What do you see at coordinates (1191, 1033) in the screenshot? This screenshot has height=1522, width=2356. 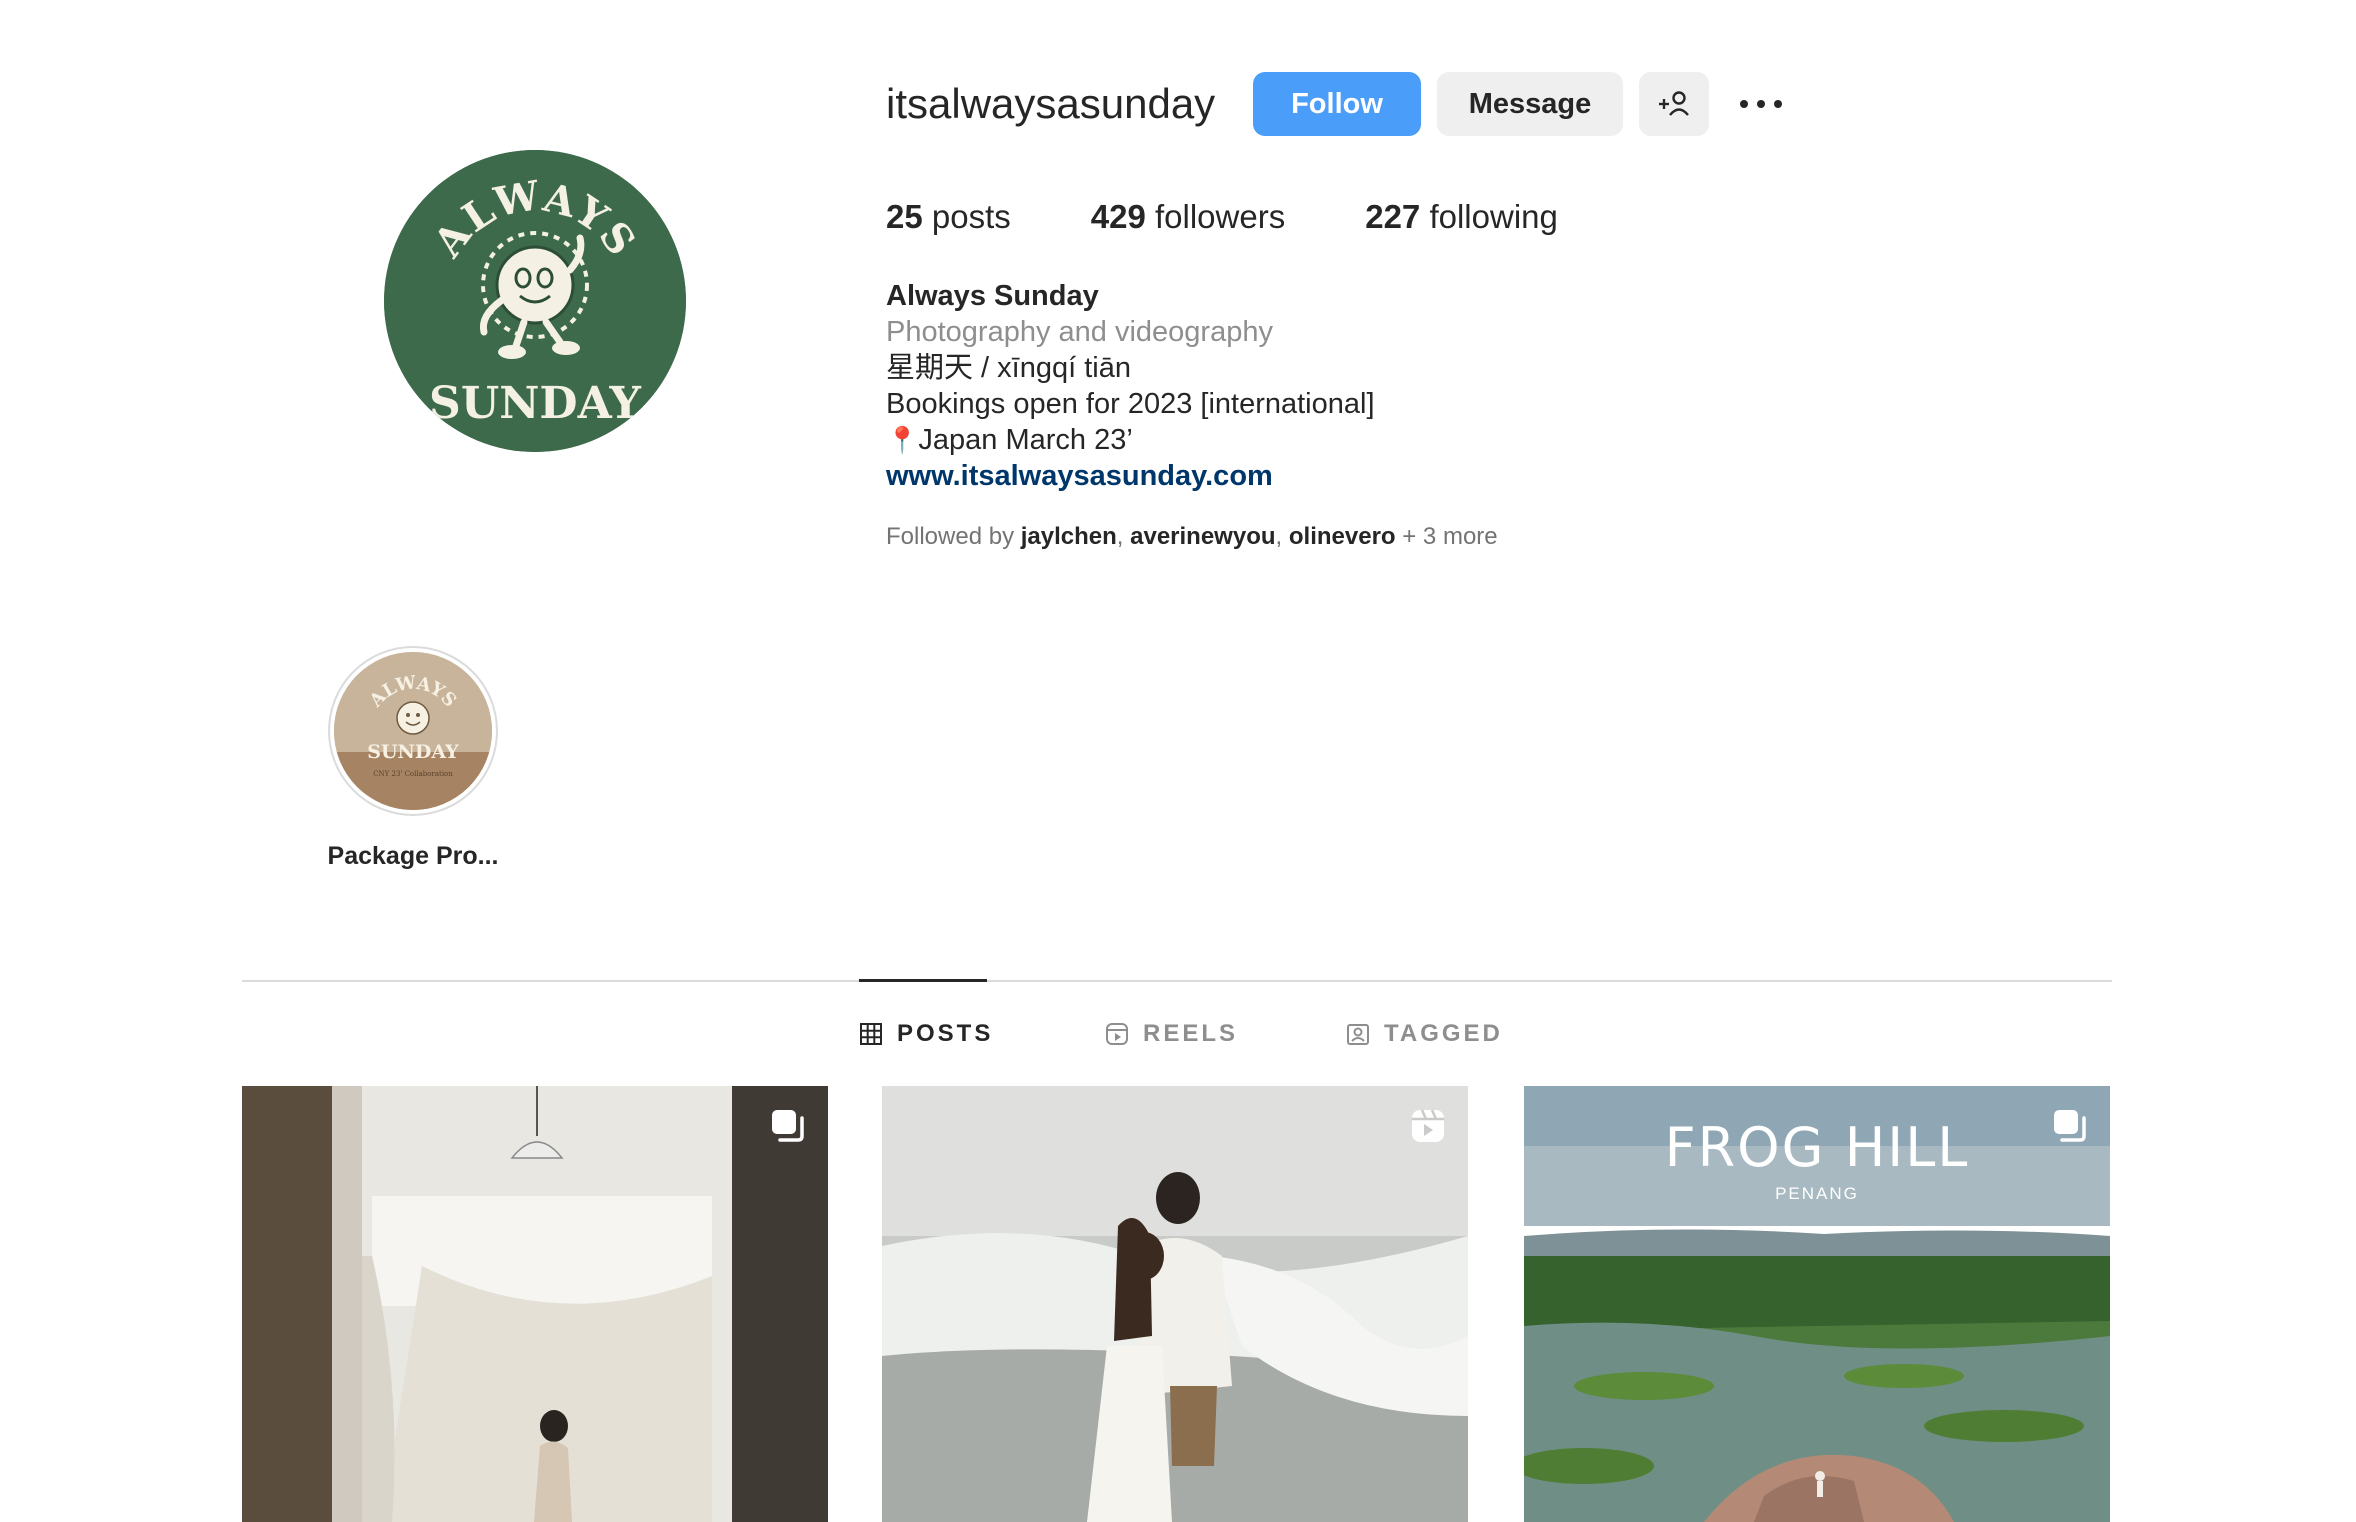 I see `tab-reels-label: REELS` at bounding box center [1191, 1033].